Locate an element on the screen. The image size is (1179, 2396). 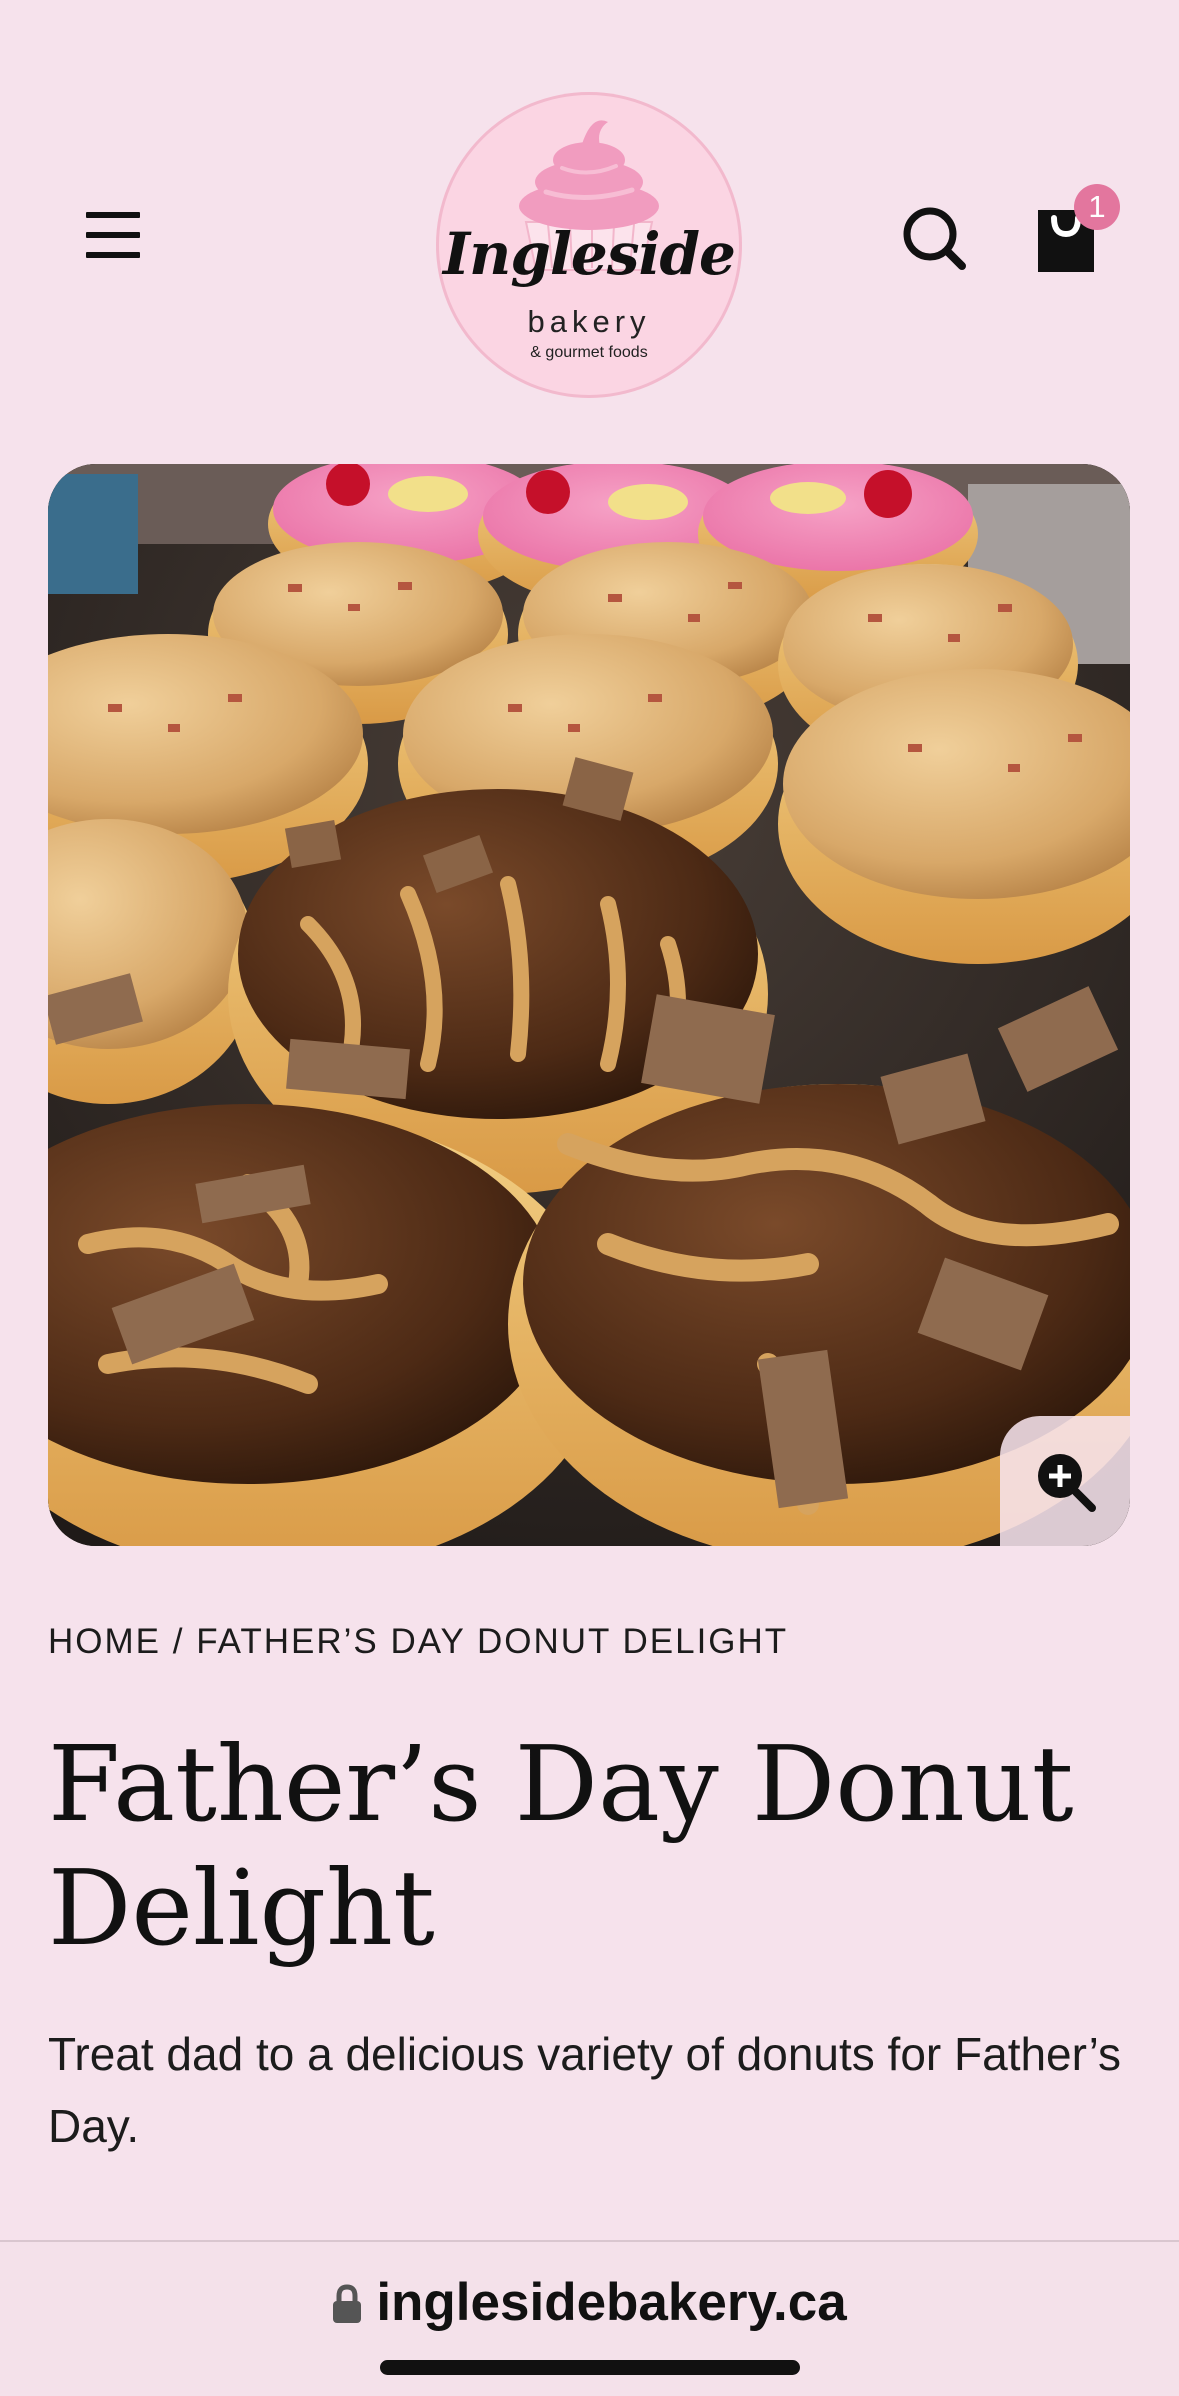
address-url-text: inglesidebakery.ca is located at coordinates (611, 2302).